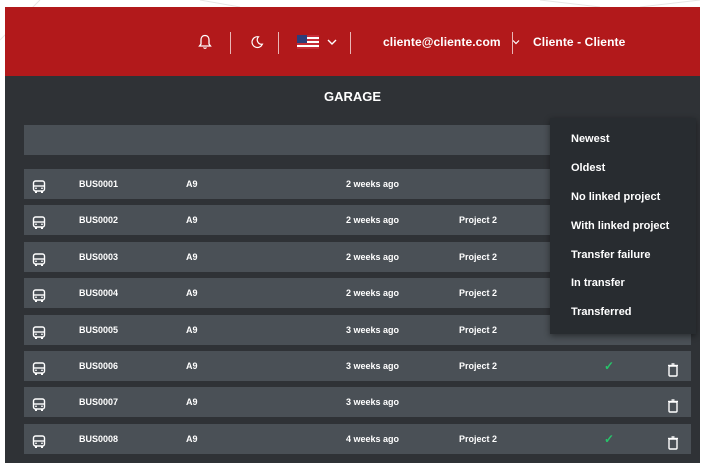  Describe the element at coordinates (373, 438) in the screenshot. I see `last-update: 4 weeks ago` at that location.